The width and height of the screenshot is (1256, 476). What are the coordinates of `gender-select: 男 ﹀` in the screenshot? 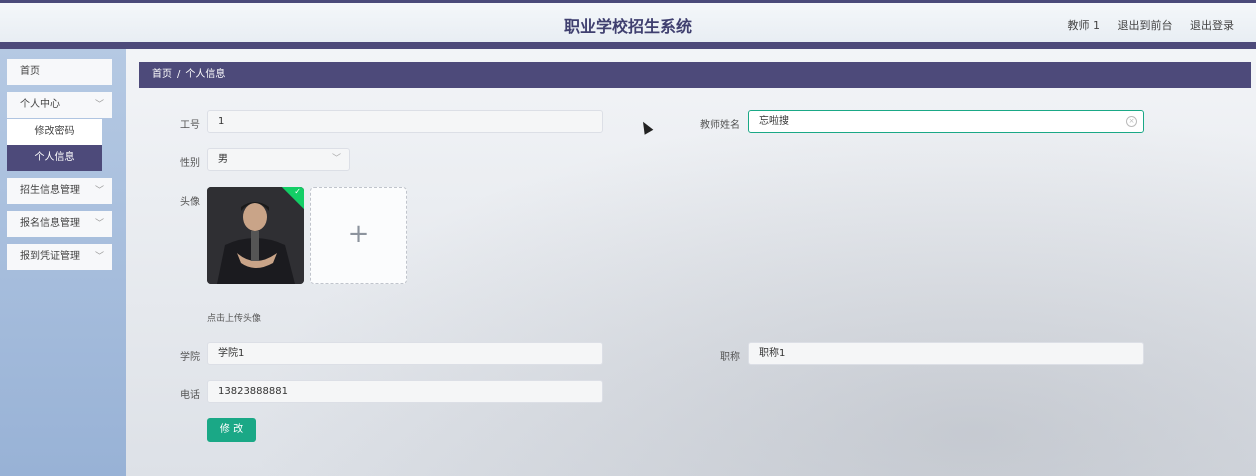 It's located at (278, 159).